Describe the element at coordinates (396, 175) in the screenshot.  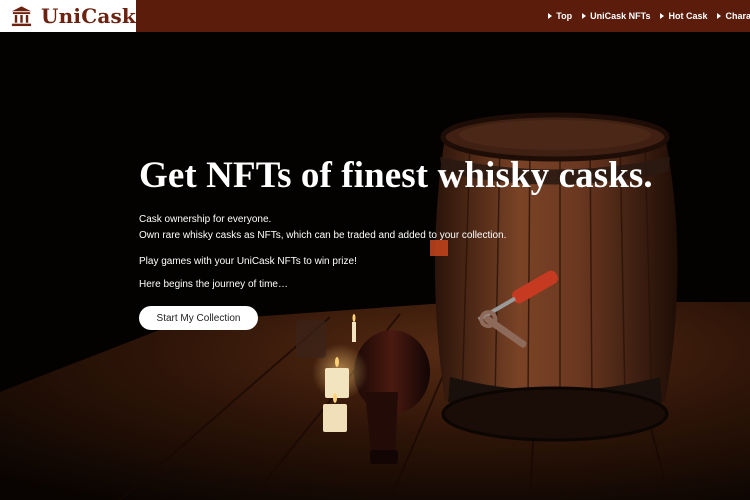
I see `hero-headline: Get NFTs of finest whisky casks.` at that location.